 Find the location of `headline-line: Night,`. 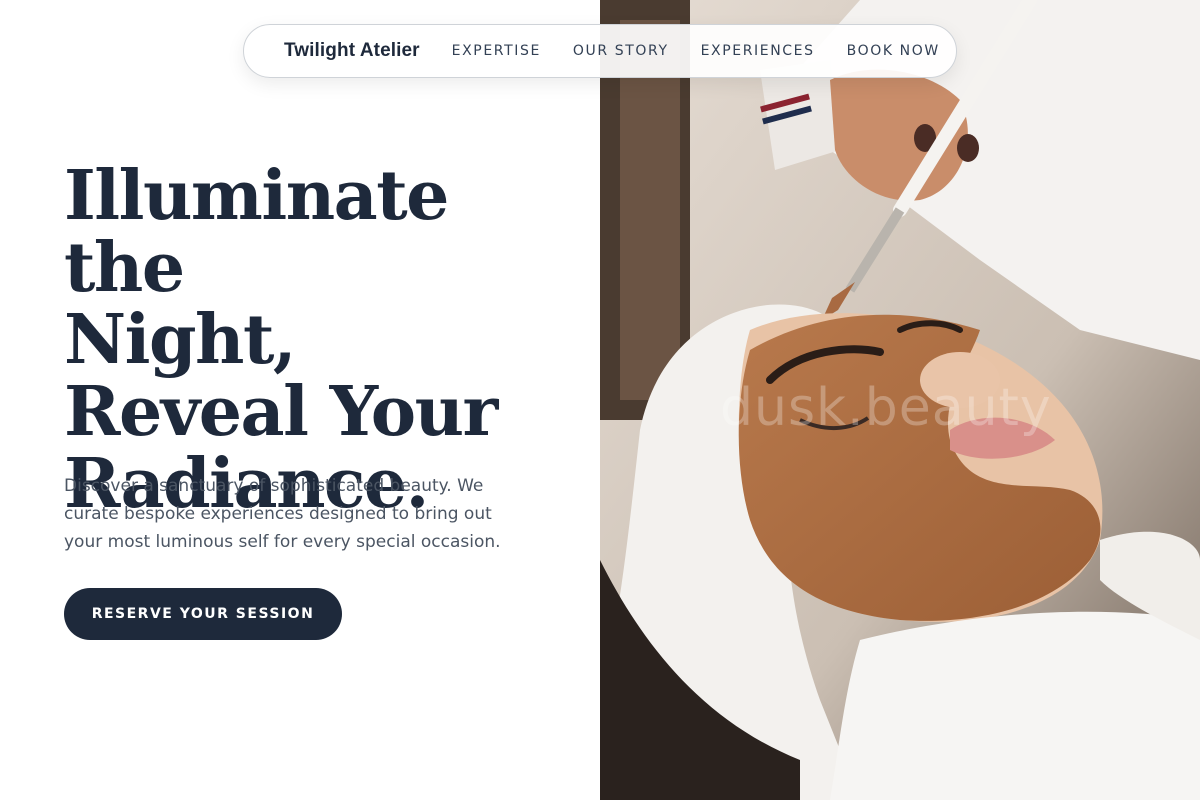

headline-line: Night, is located at coordinates (180, 340).